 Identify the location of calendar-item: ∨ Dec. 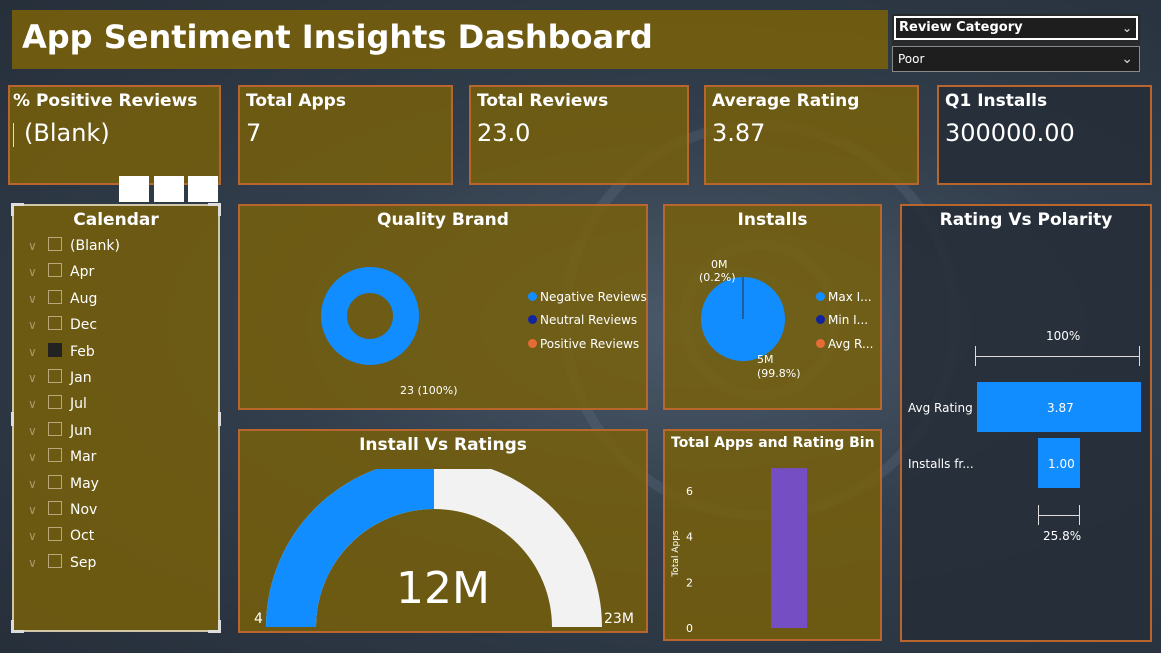
(62, 326).